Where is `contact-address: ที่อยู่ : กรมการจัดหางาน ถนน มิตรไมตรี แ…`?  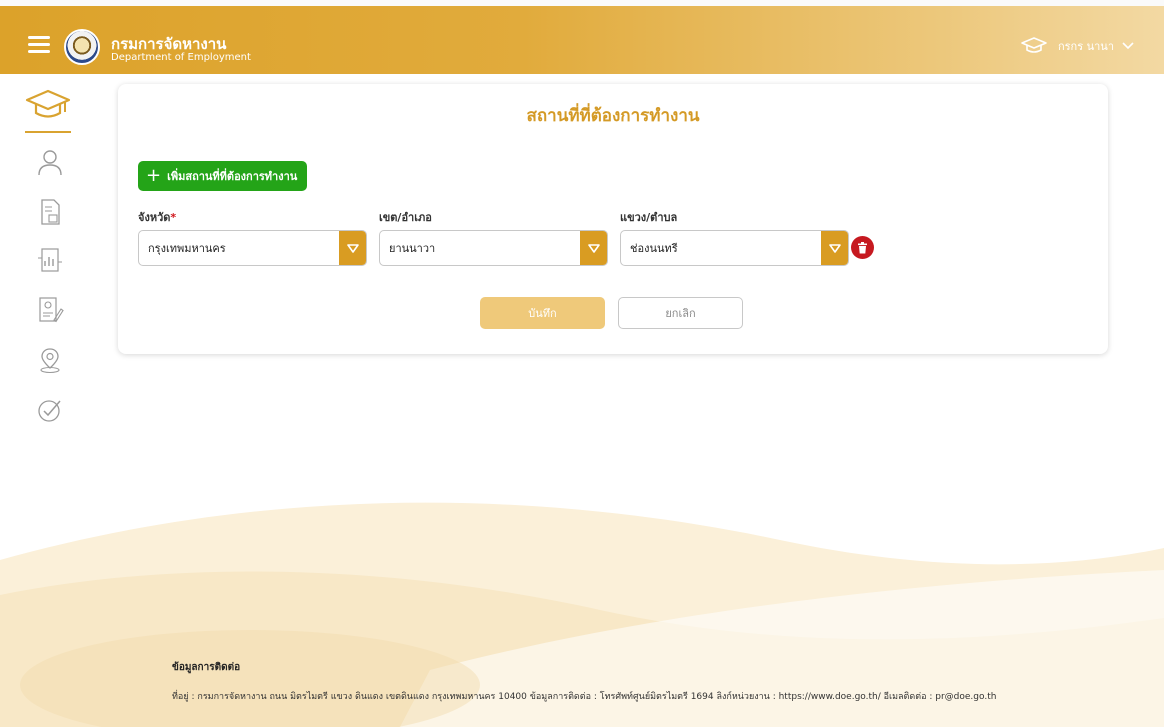
contact-address: ที่อยู่ : กรมการจัดหางาน ถนน มิตรไมตรี แ… is located at coordinates (584, 697).